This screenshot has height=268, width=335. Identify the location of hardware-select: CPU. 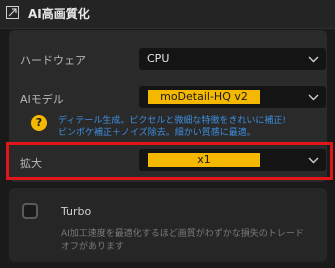
(232, 59).